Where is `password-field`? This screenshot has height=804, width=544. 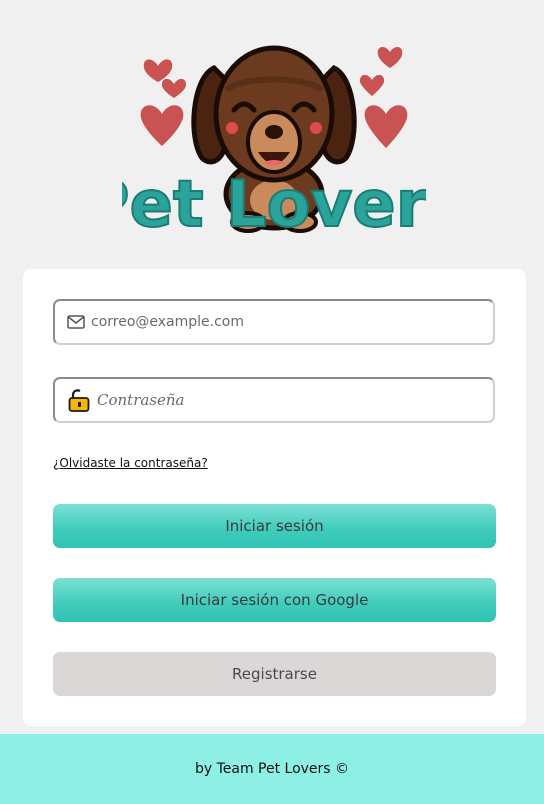
password-field is located at coordinates (274, 400).